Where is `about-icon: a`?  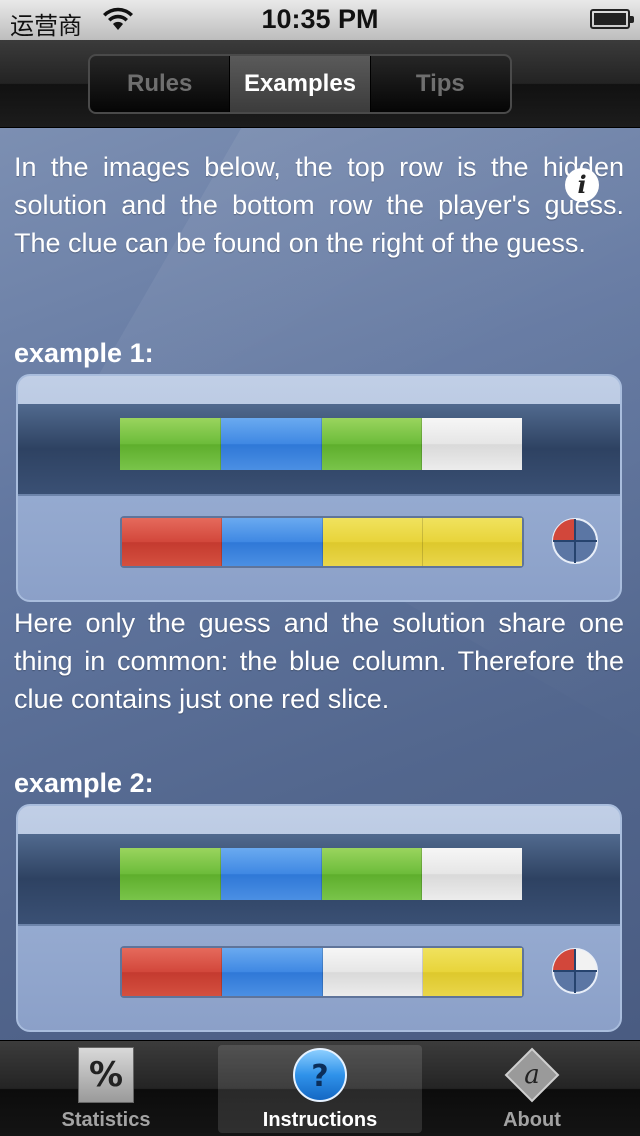 about-icon: a is located at coordinates (532, 1075).